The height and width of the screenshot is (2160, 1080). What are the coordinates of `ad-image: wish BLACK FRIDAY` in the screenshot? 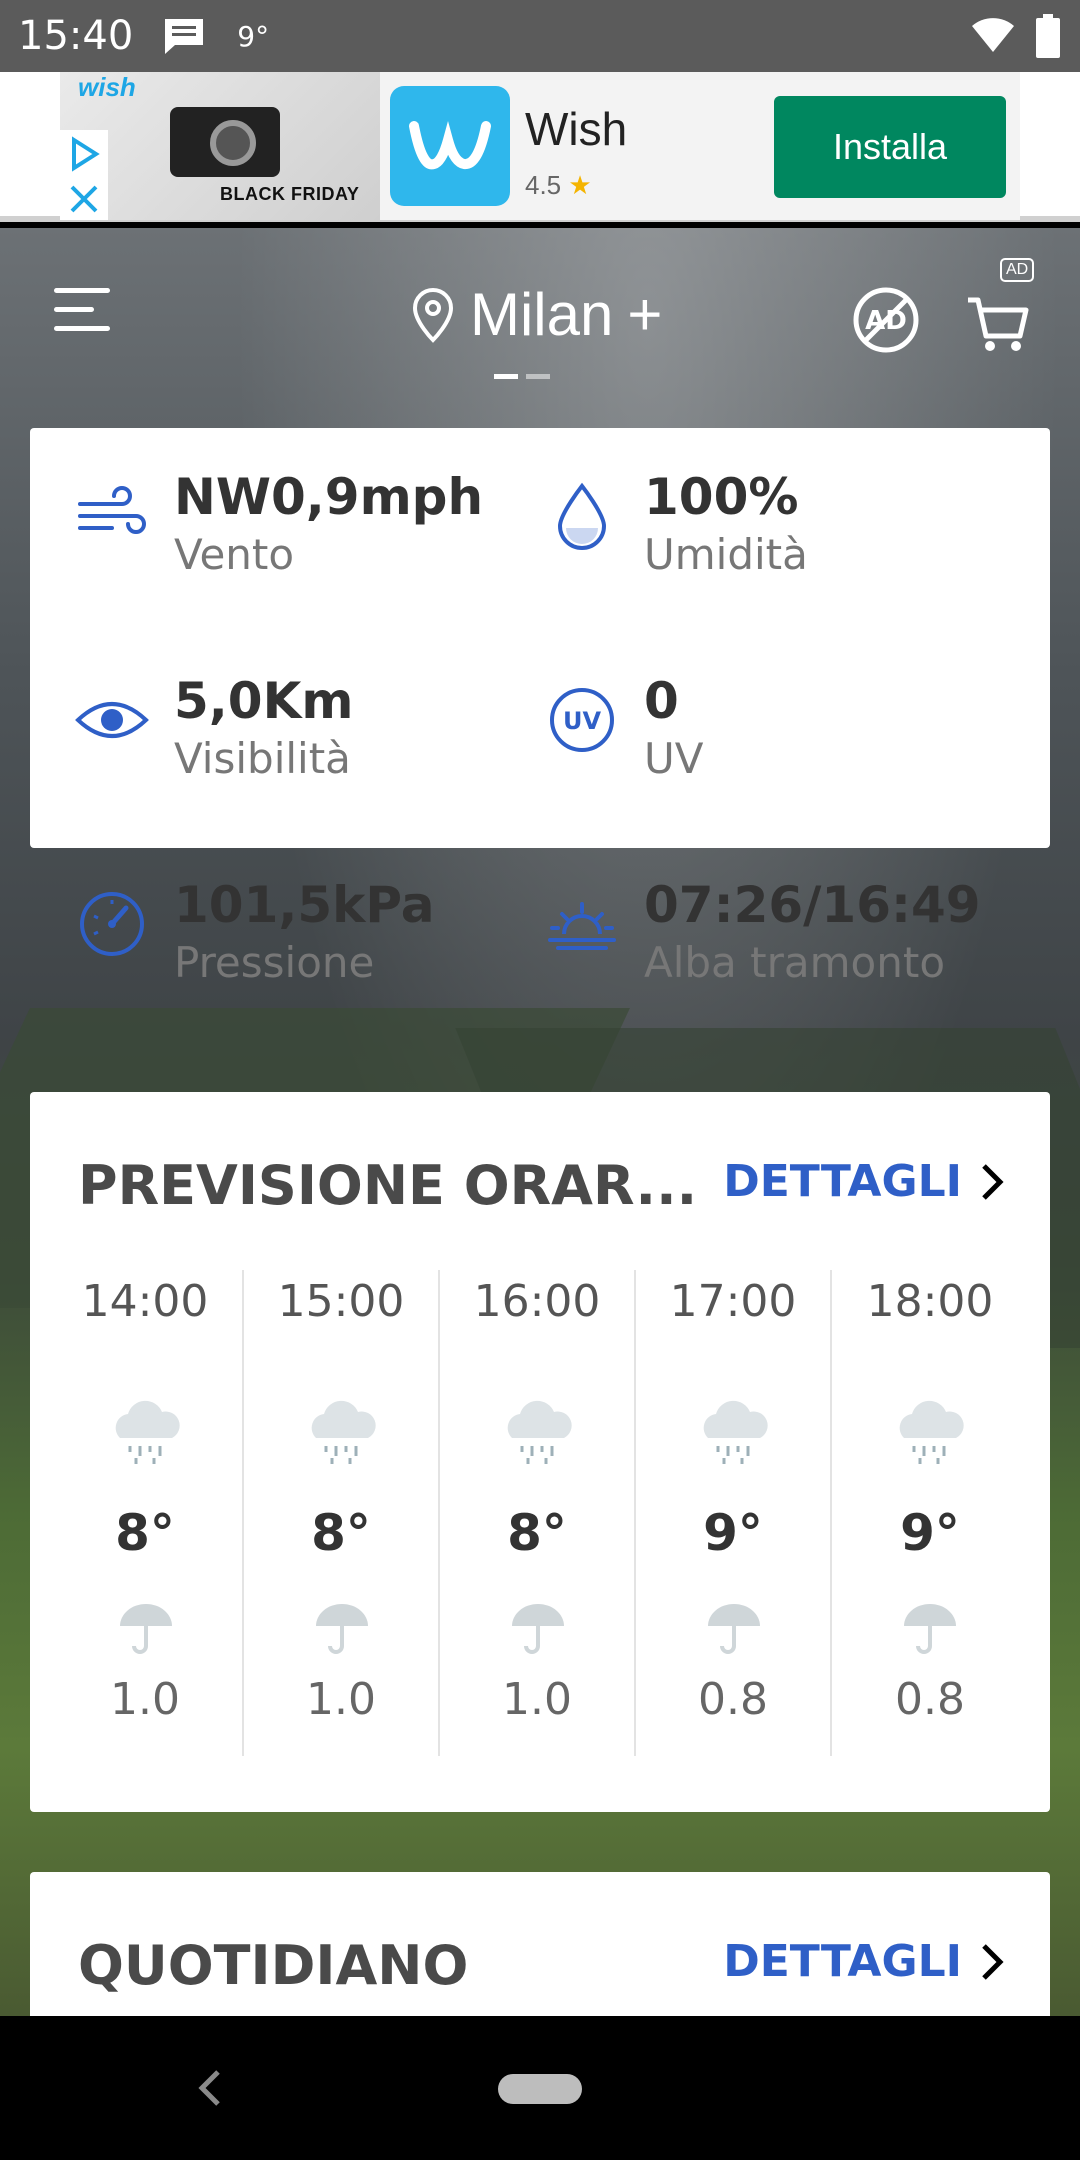 It's located at (220, 146).